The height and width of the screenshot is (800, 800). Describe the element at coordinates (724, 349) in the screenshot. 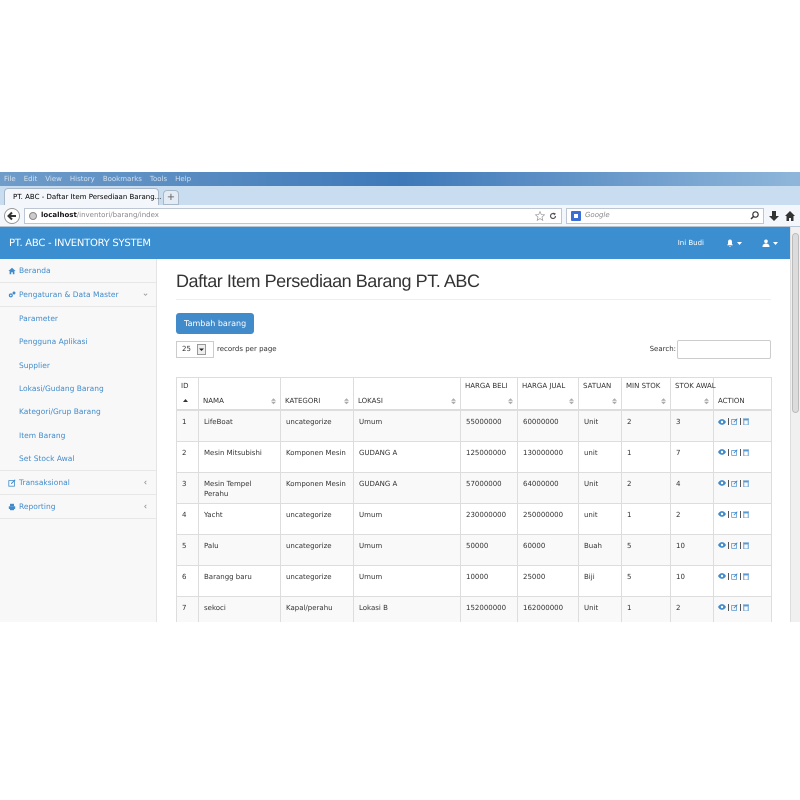

I see `table-search-field` at that location.